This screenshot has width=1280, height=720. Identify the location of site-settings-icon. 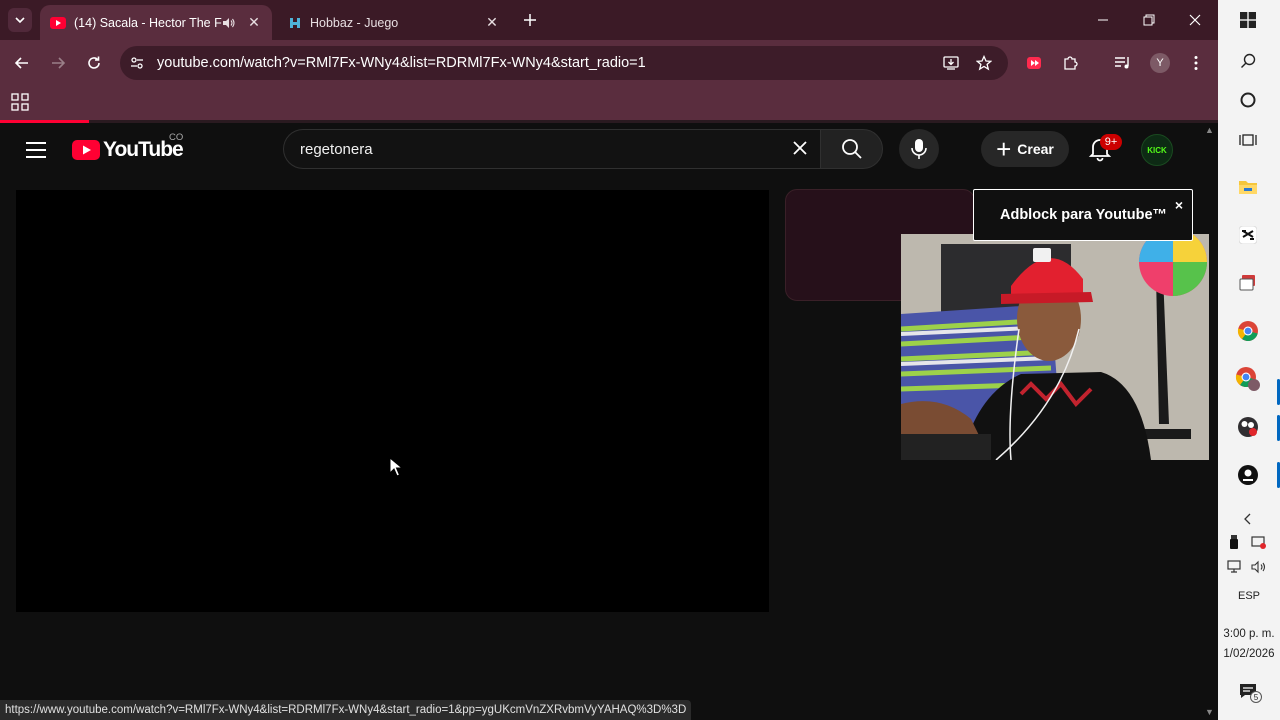
(137, 63).